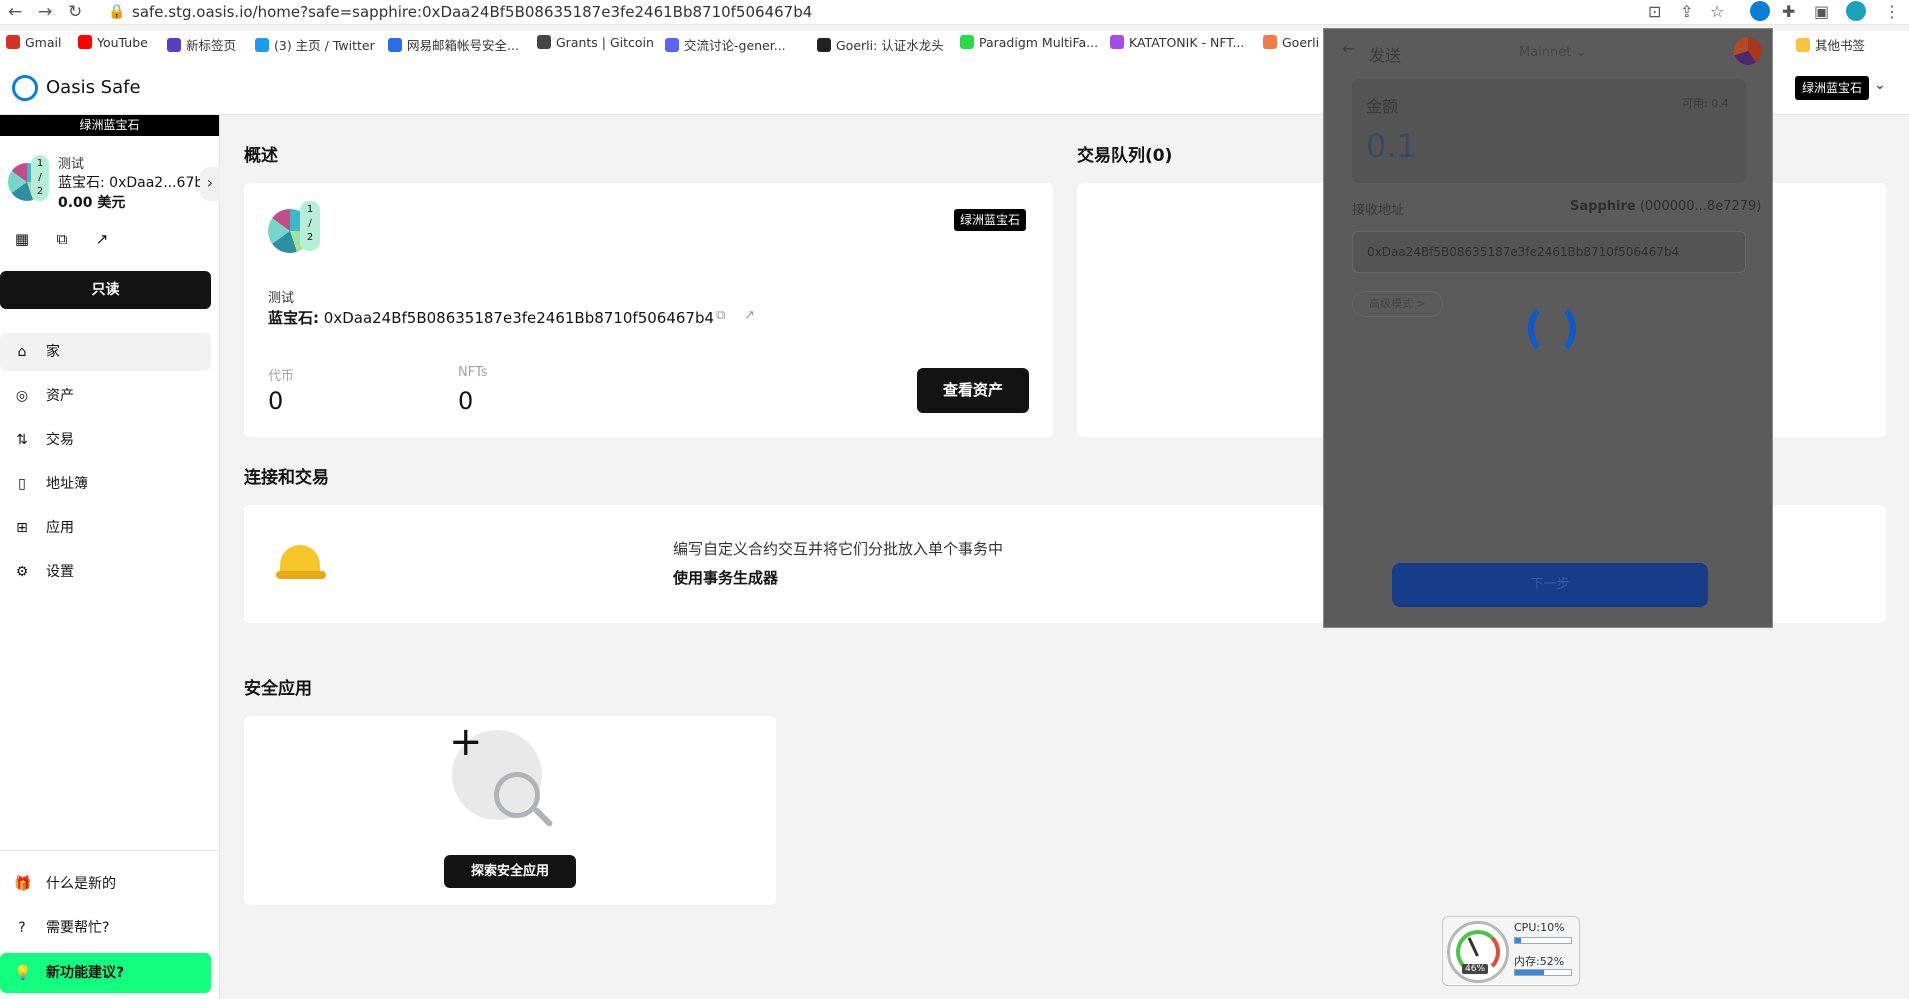 Image resolution: width=1909 pixels, height=999 pixels. What do you see at coordinates (510, 871) in the screenshot?
I see `explore-safe-apps-button: 探索安全应用` at bounding box center [510, 871].